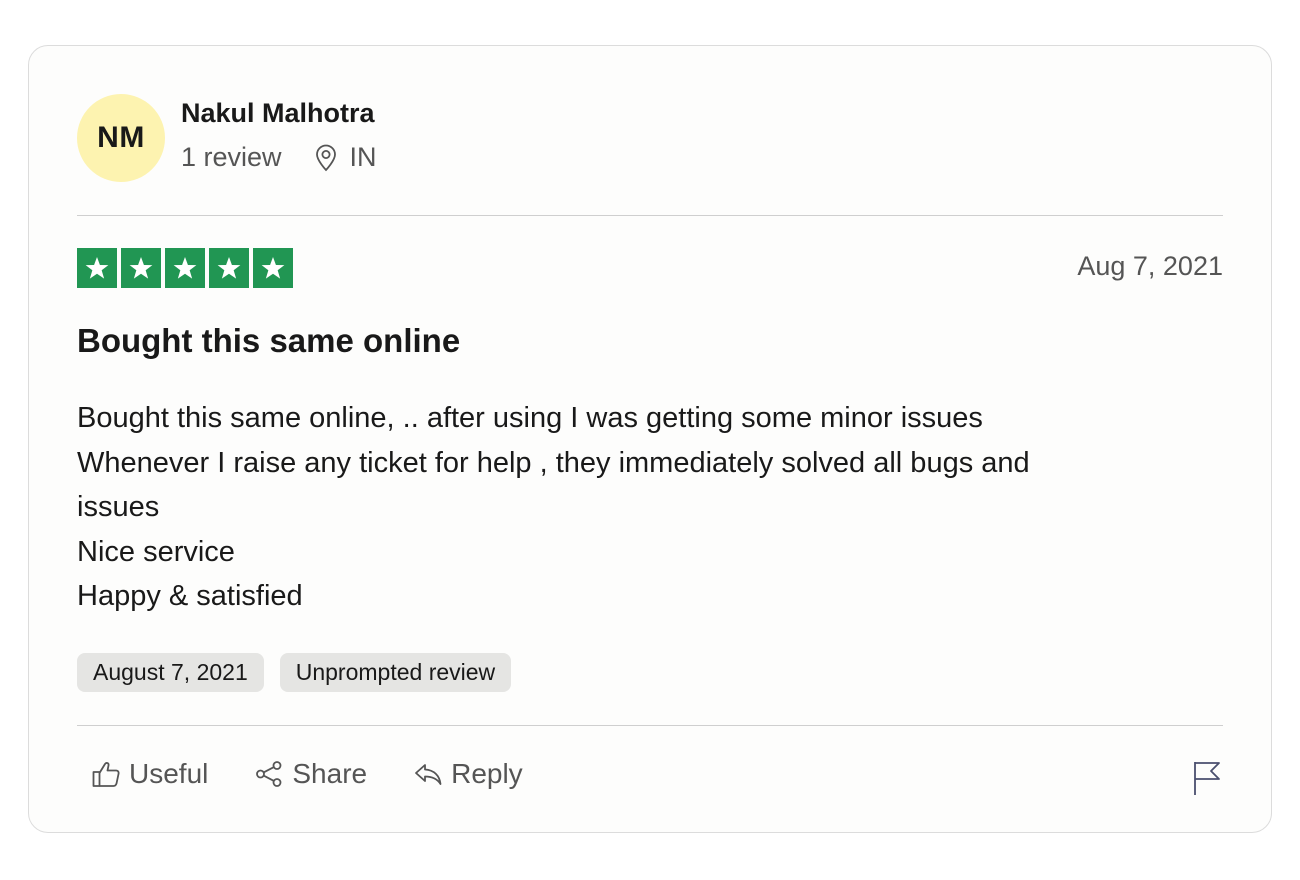  I want to click on share-button: Share, so click(310, 774).